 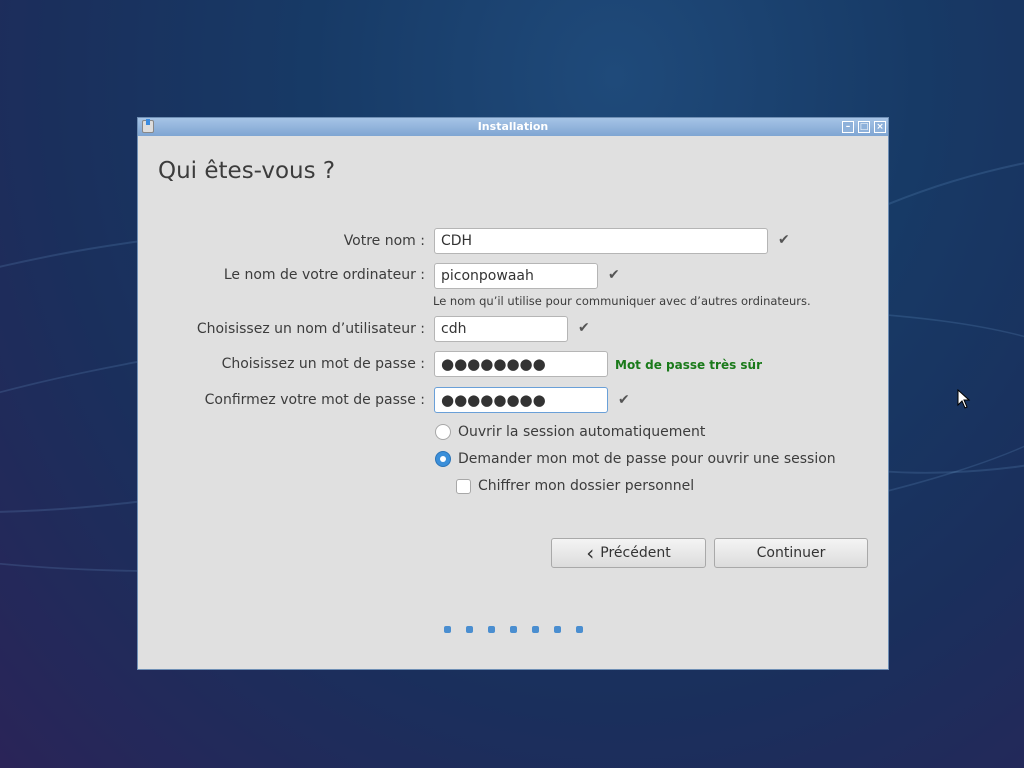 I want to click on back-button: ‹ Précédent, so click(x=628, y=553).